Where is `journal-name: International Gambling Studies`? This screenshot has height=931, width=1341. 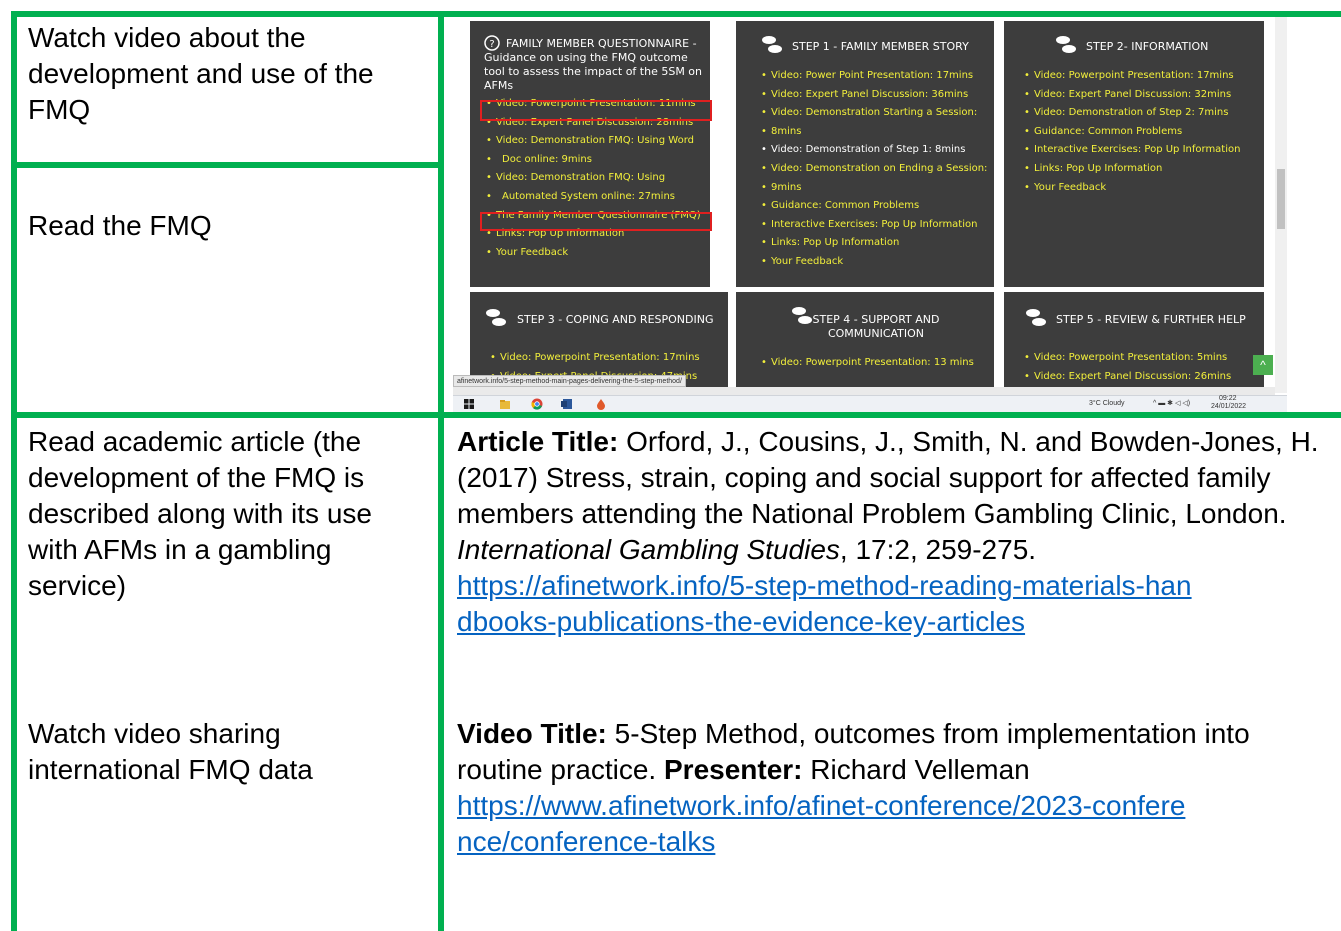
journal-name: International Gambling Studies is located at coordinates (648, 549).